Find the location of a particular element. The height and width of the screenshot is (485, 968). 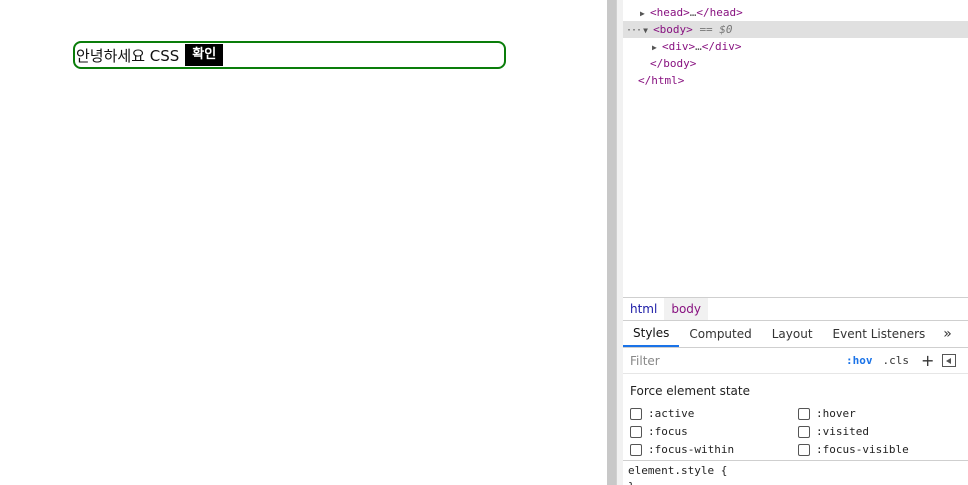

state-label: :focus is located at coordinates (668, 431).